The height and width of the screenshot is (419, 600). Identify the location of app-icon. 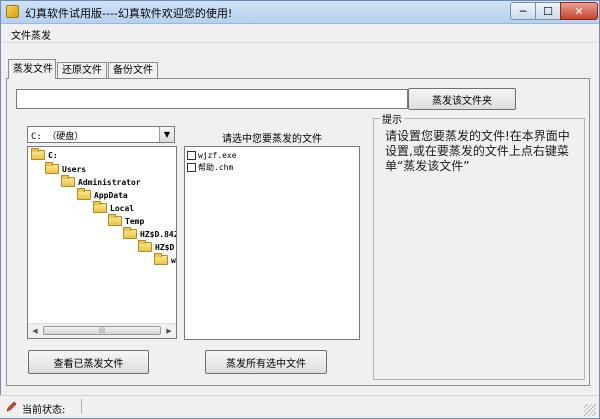
(12, 11).